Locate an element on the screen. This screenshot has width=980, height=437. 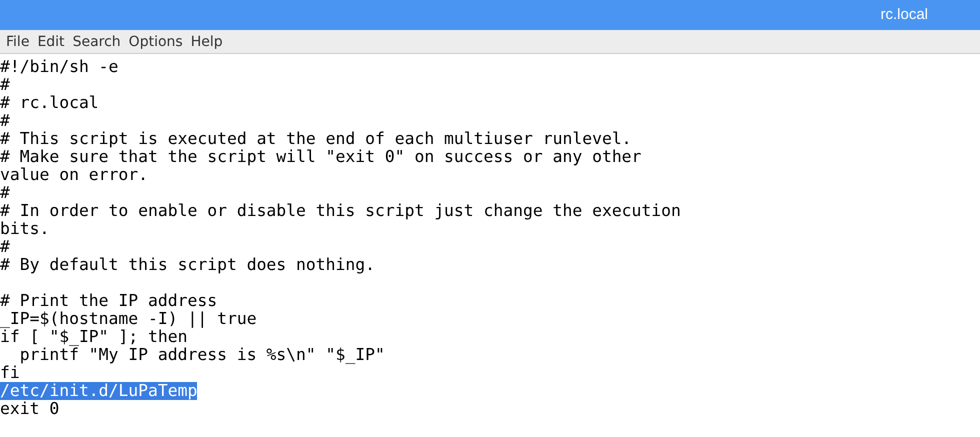
menu-item: Search is located at coordinates (96, 41).